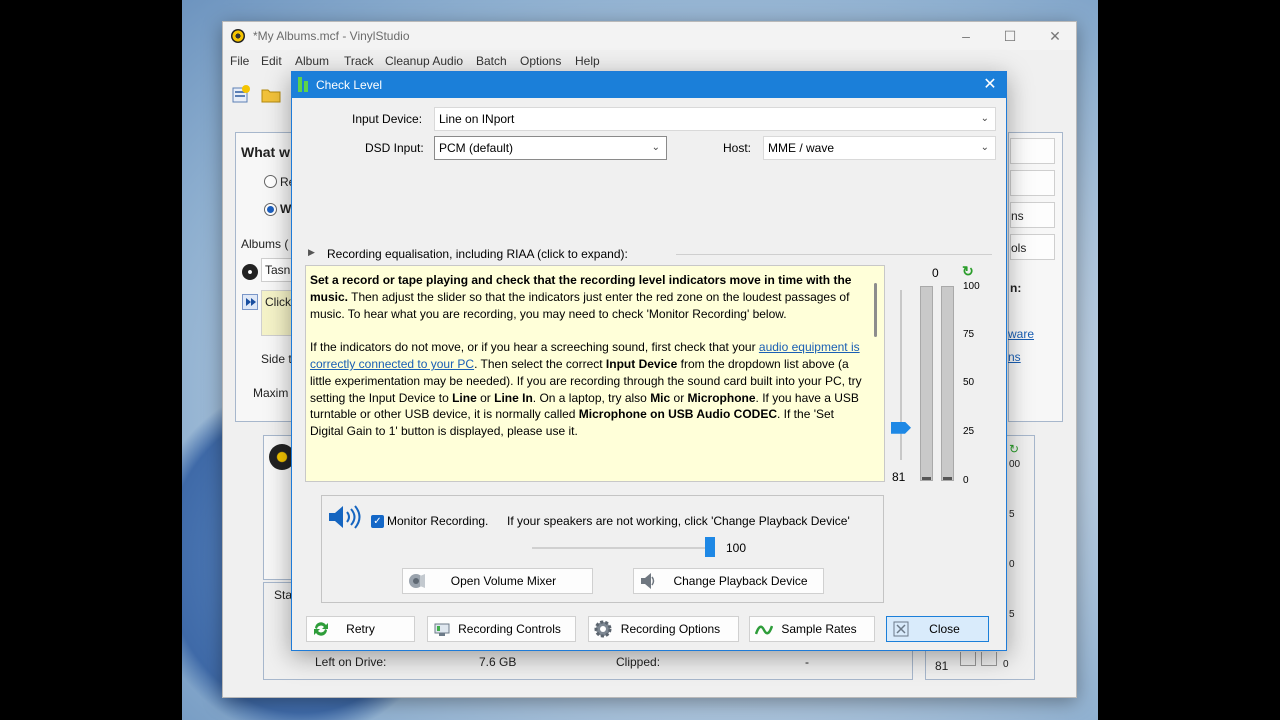  What do you see at coordinates (276, 359) in the screenshot?
I see `side-label: Side t` at bounding box center [276, 359].